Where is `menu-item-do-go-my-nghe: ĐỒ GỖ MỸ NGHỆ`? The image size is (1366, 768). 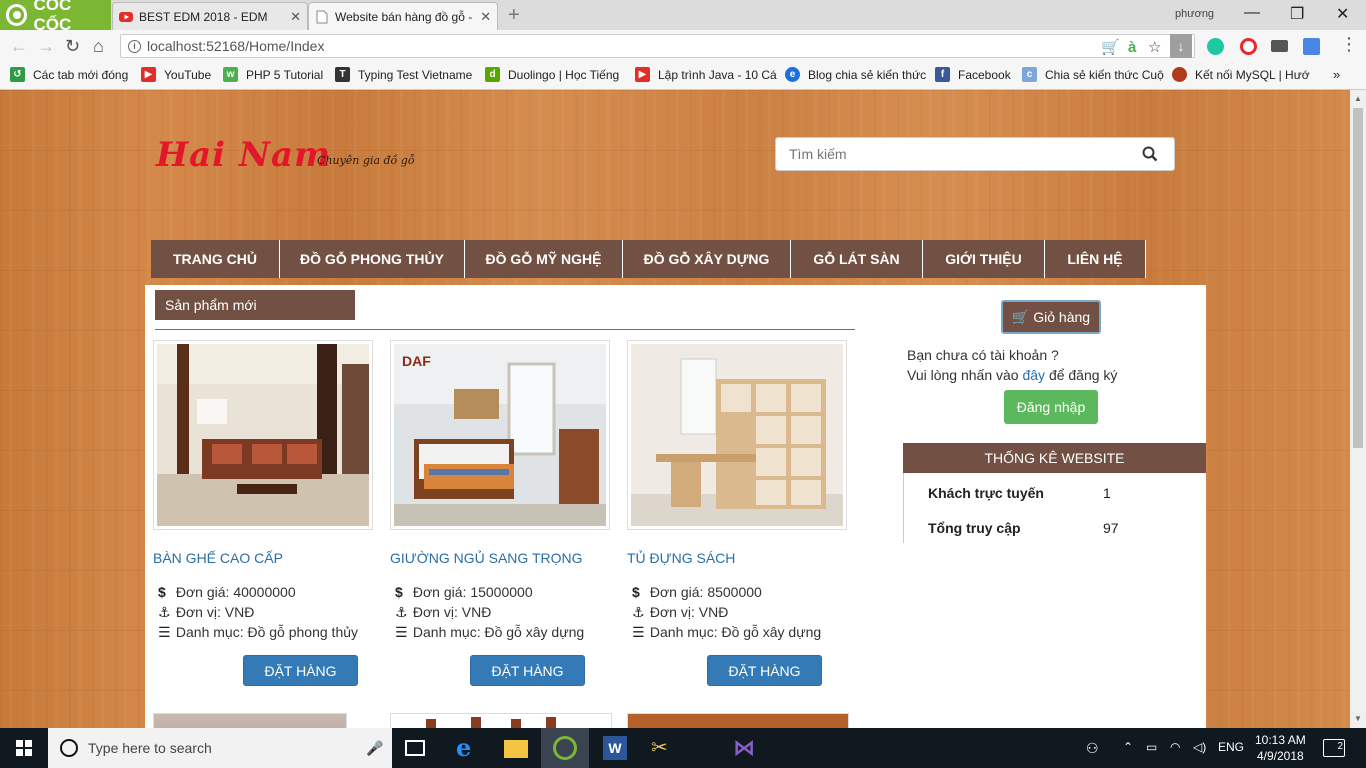
menu-item-do-go-my-nghe: ĐỒ GỖ MỸ NGHỆ is located at coordinates (544, 259).